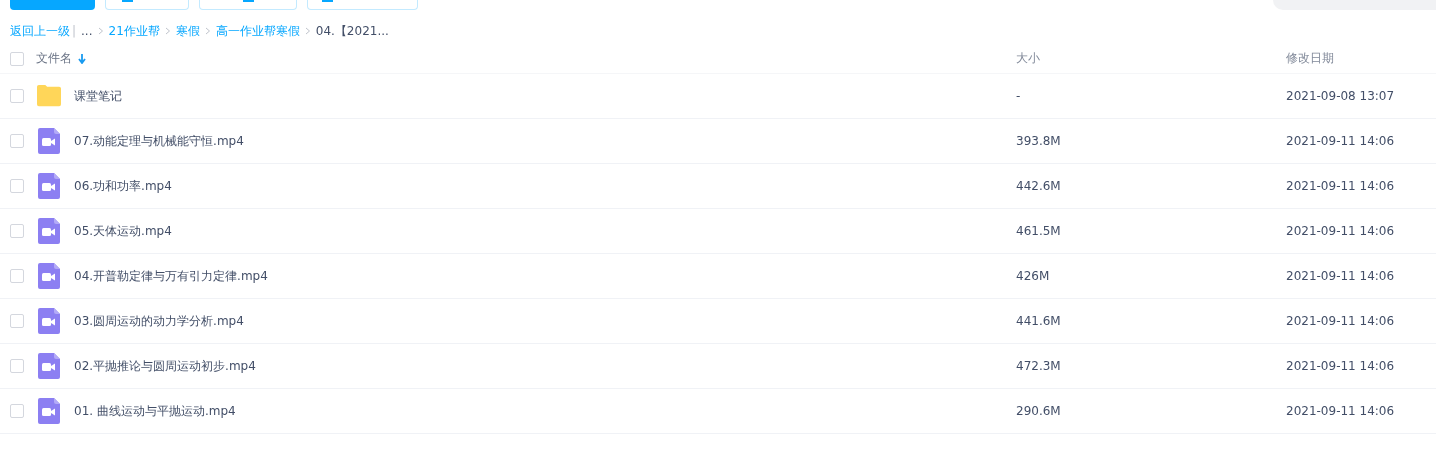  I want to click on file-size: 442.6M, so click(1038, 186).